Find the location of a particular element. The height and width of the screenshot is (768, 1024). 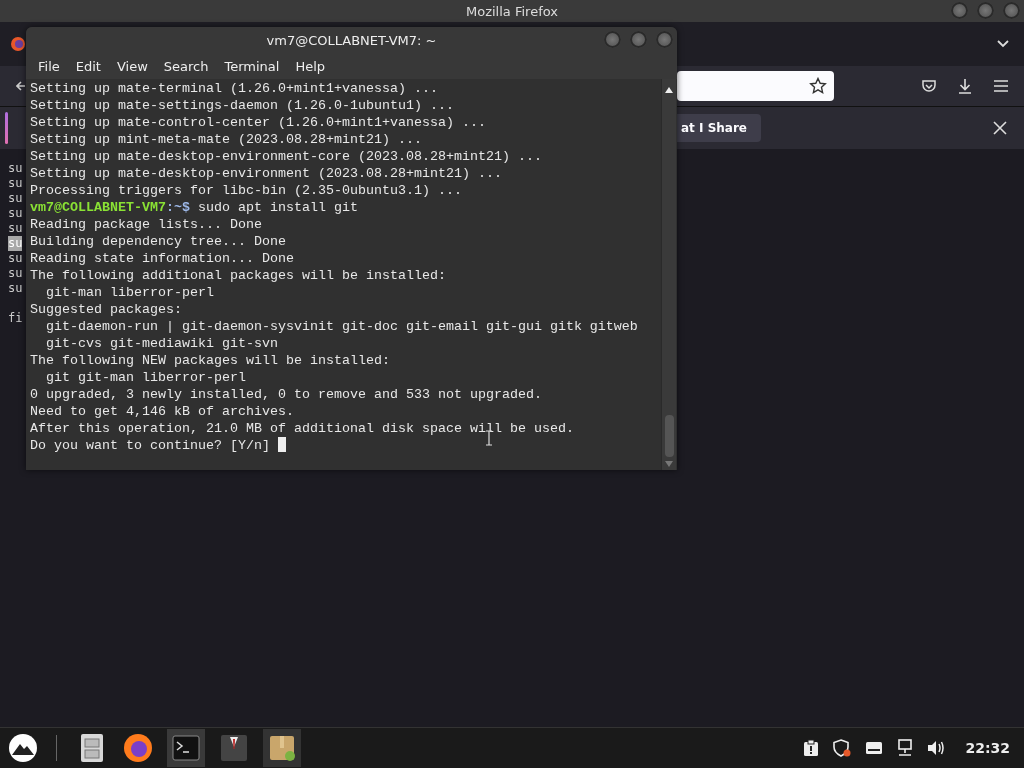

prompt-user: vm7@COLLABNET-VM7 is located at coordinates (98, 207).